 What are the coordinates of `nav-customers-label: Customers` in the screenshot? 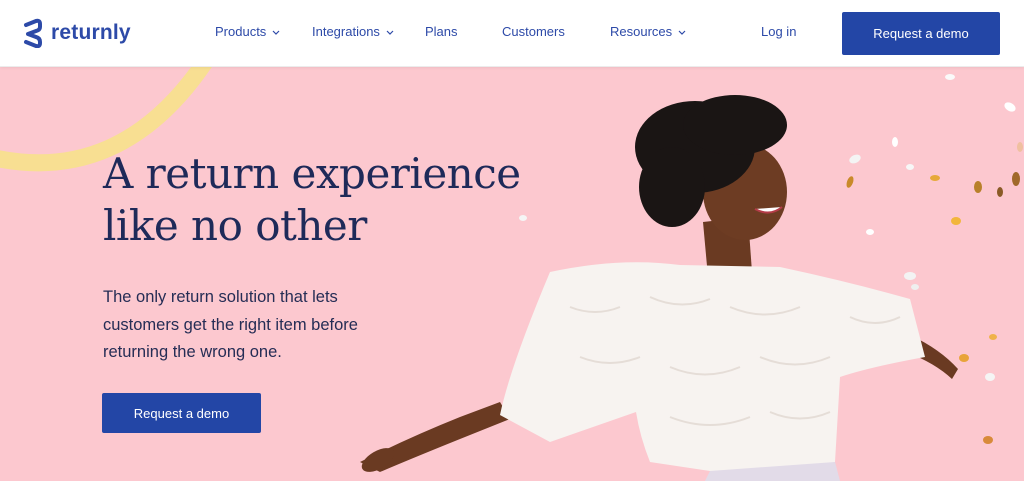 It's located at (533, 31).